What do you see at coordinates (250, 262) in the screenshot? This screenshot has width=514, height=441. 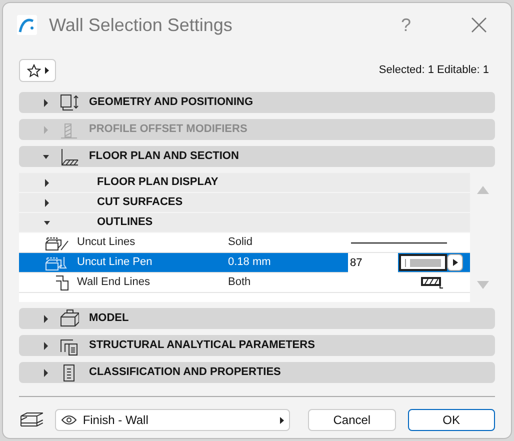 I see `setting-value: 0.18 mm` at bounding box center [250, 262].